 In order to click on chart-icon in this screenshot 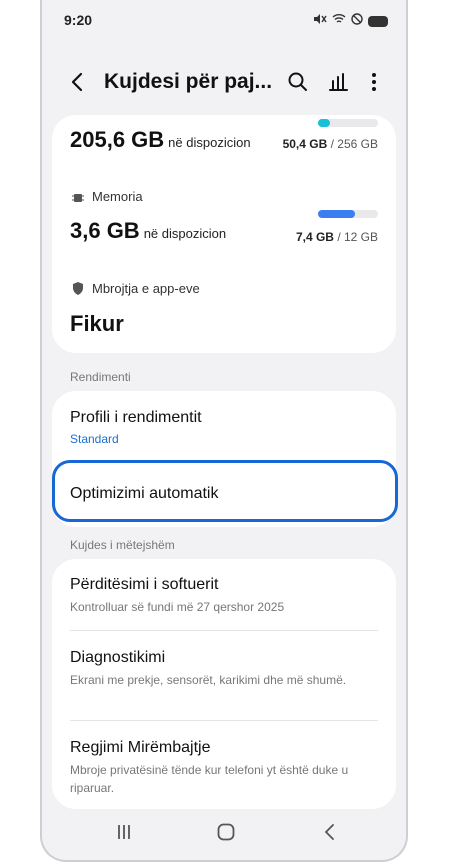, I will do `click(339, 82)`.